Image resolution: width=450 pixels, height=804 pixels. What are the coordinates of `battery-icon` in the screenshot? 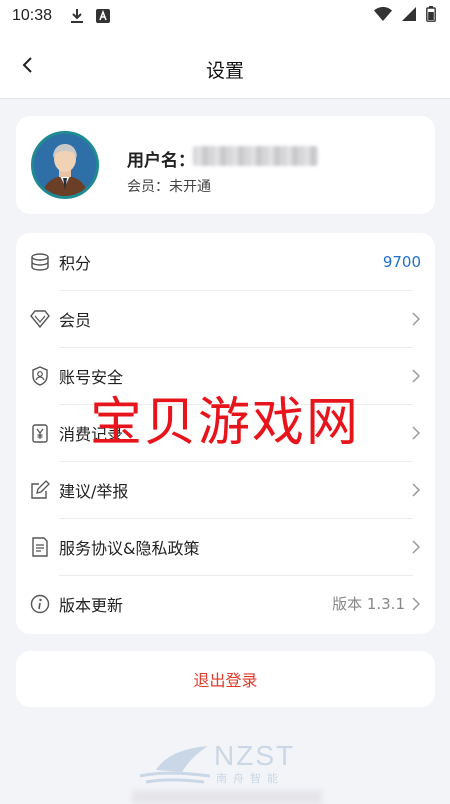 It's located at (431, 16).